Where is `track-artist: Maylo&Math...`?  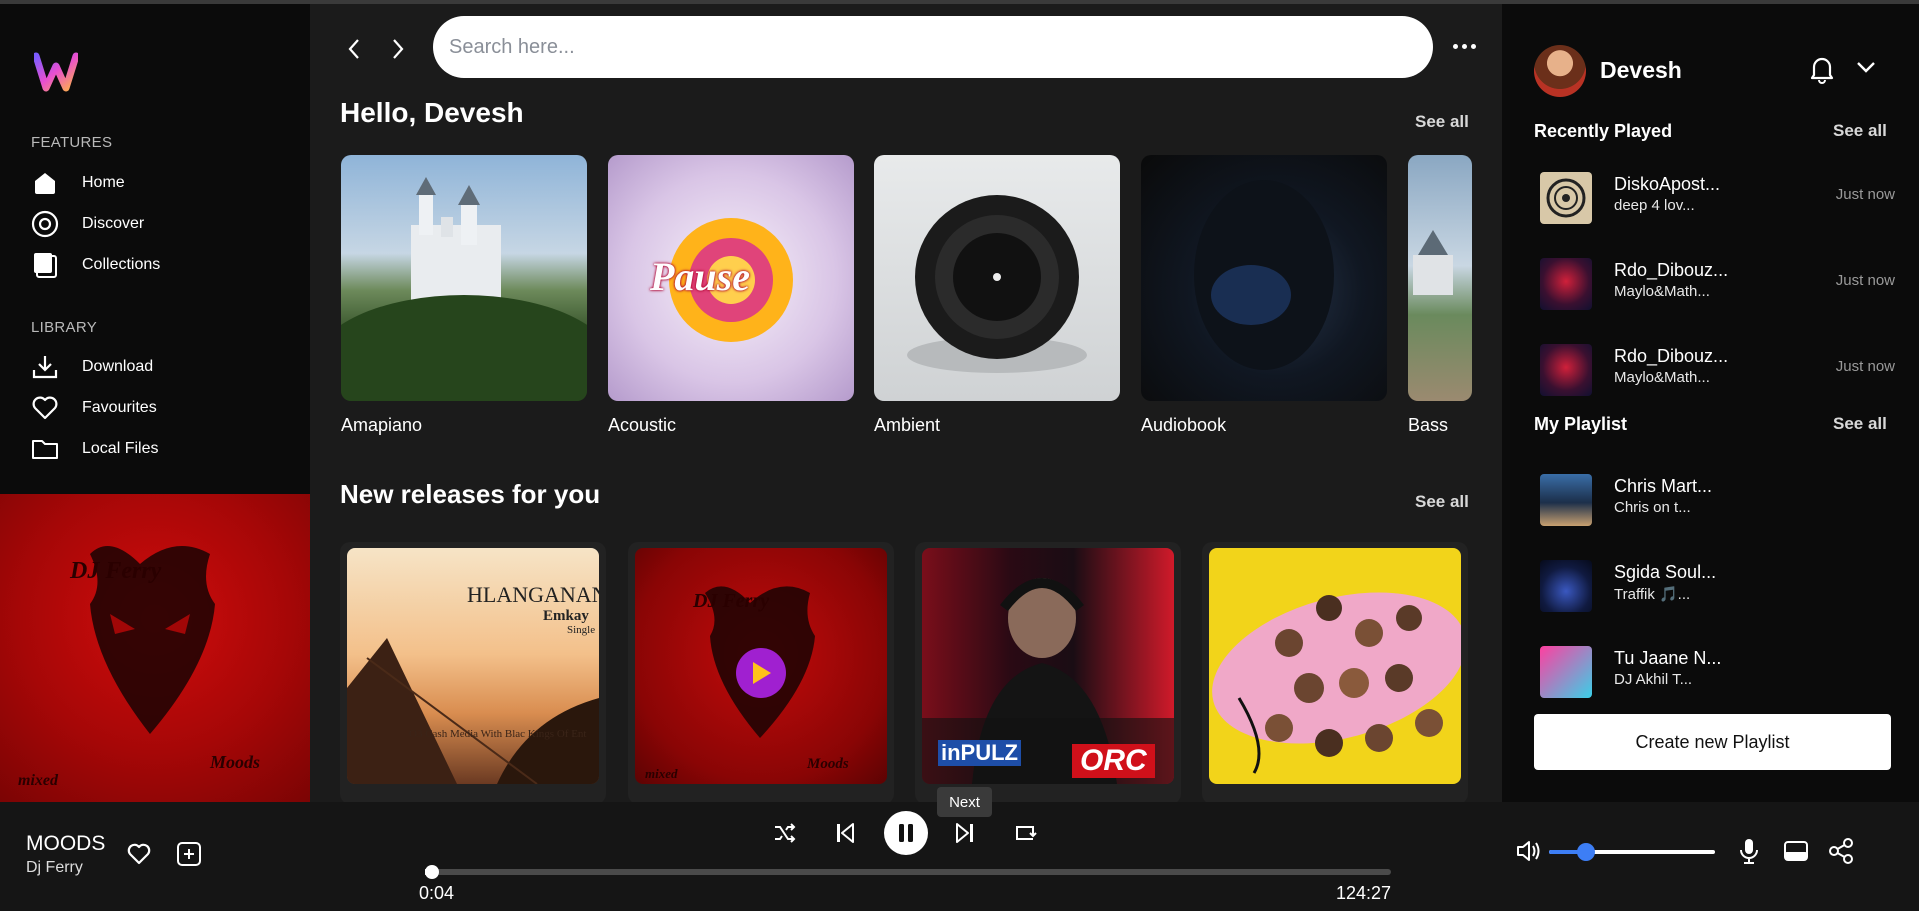 track-artist: Maylo&Math... is located at coordinates (1662, 291).